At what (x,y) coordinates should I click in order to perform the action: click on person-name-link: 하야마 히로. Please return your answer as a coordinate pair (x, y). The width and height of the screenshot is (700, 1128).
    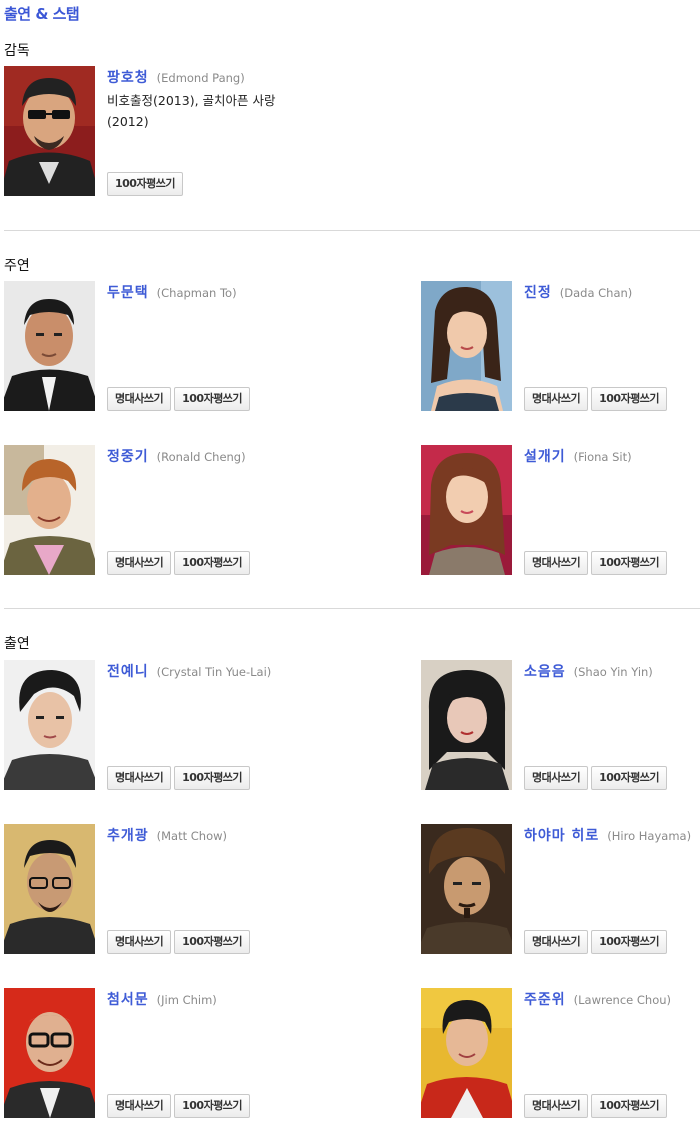
    Looking at the image, I should click on (561, 836).